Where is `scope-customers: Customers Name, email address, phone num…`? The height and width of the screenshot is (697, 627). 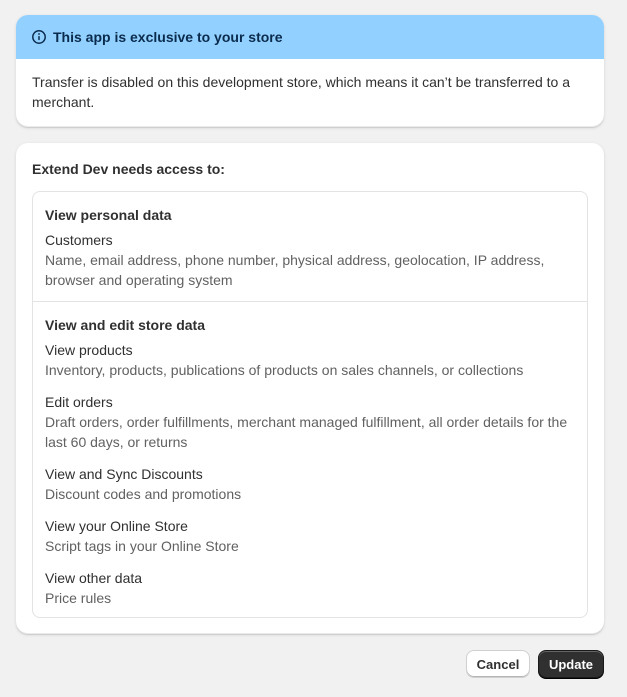 scope-customers: Customers Name, email address, phone num… is located at coordinates (310, 260).